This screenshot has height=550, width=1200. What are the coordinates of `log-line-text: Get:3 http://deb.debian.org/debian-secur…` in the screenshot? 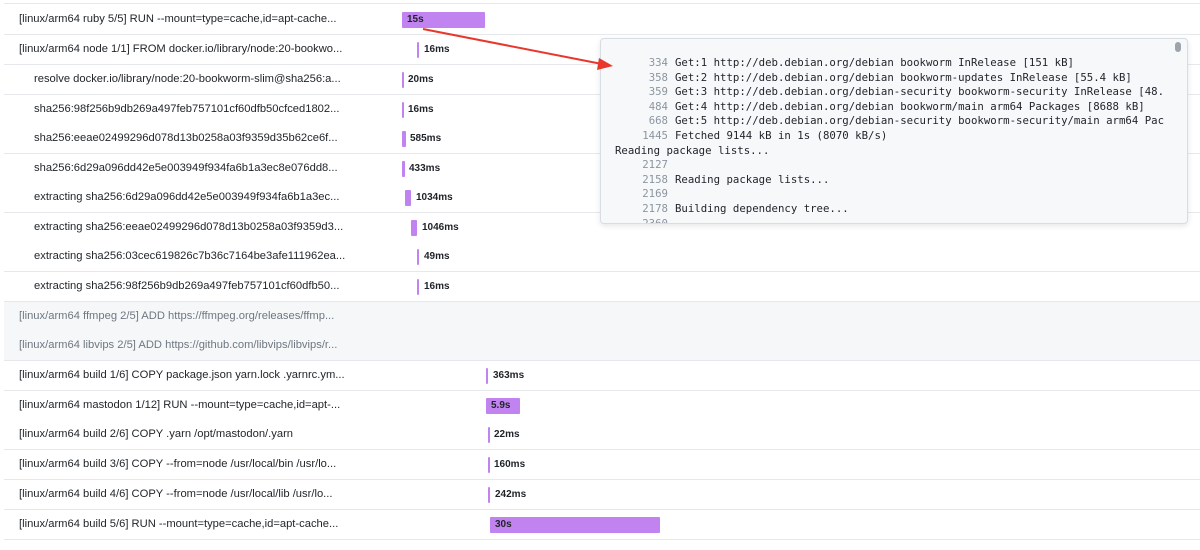 It's located at (920, 92).